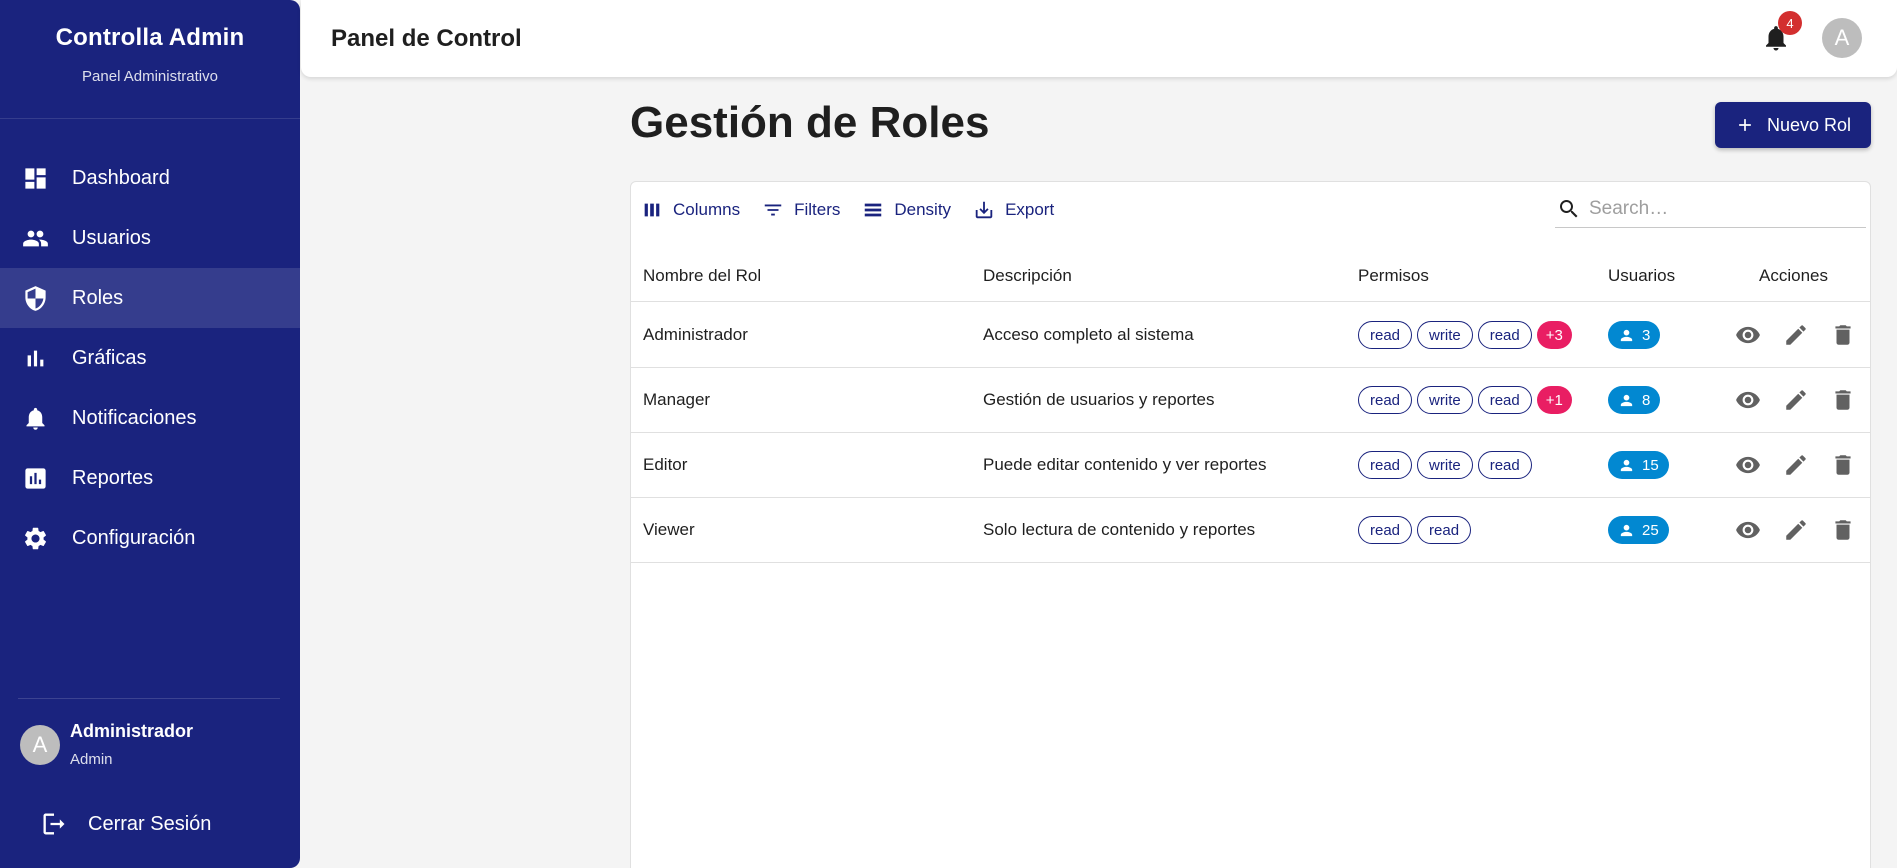 This screenshot has height=868, width=1897. Describe the element at coordinates (1465, 335) in the screenshot. I see `permissions-cell: read write read +3` at that location.